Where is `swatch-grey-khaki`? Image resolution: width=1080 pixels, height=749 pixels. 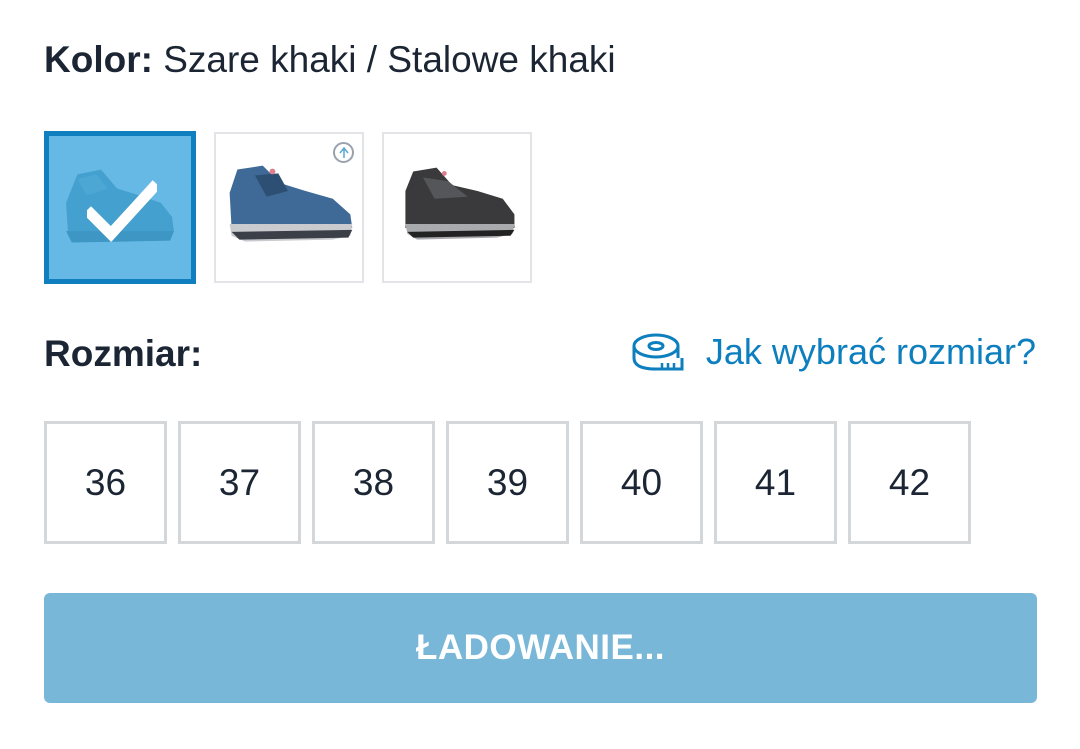
swatch-grey-khaki is located at coordinates (120, 207).